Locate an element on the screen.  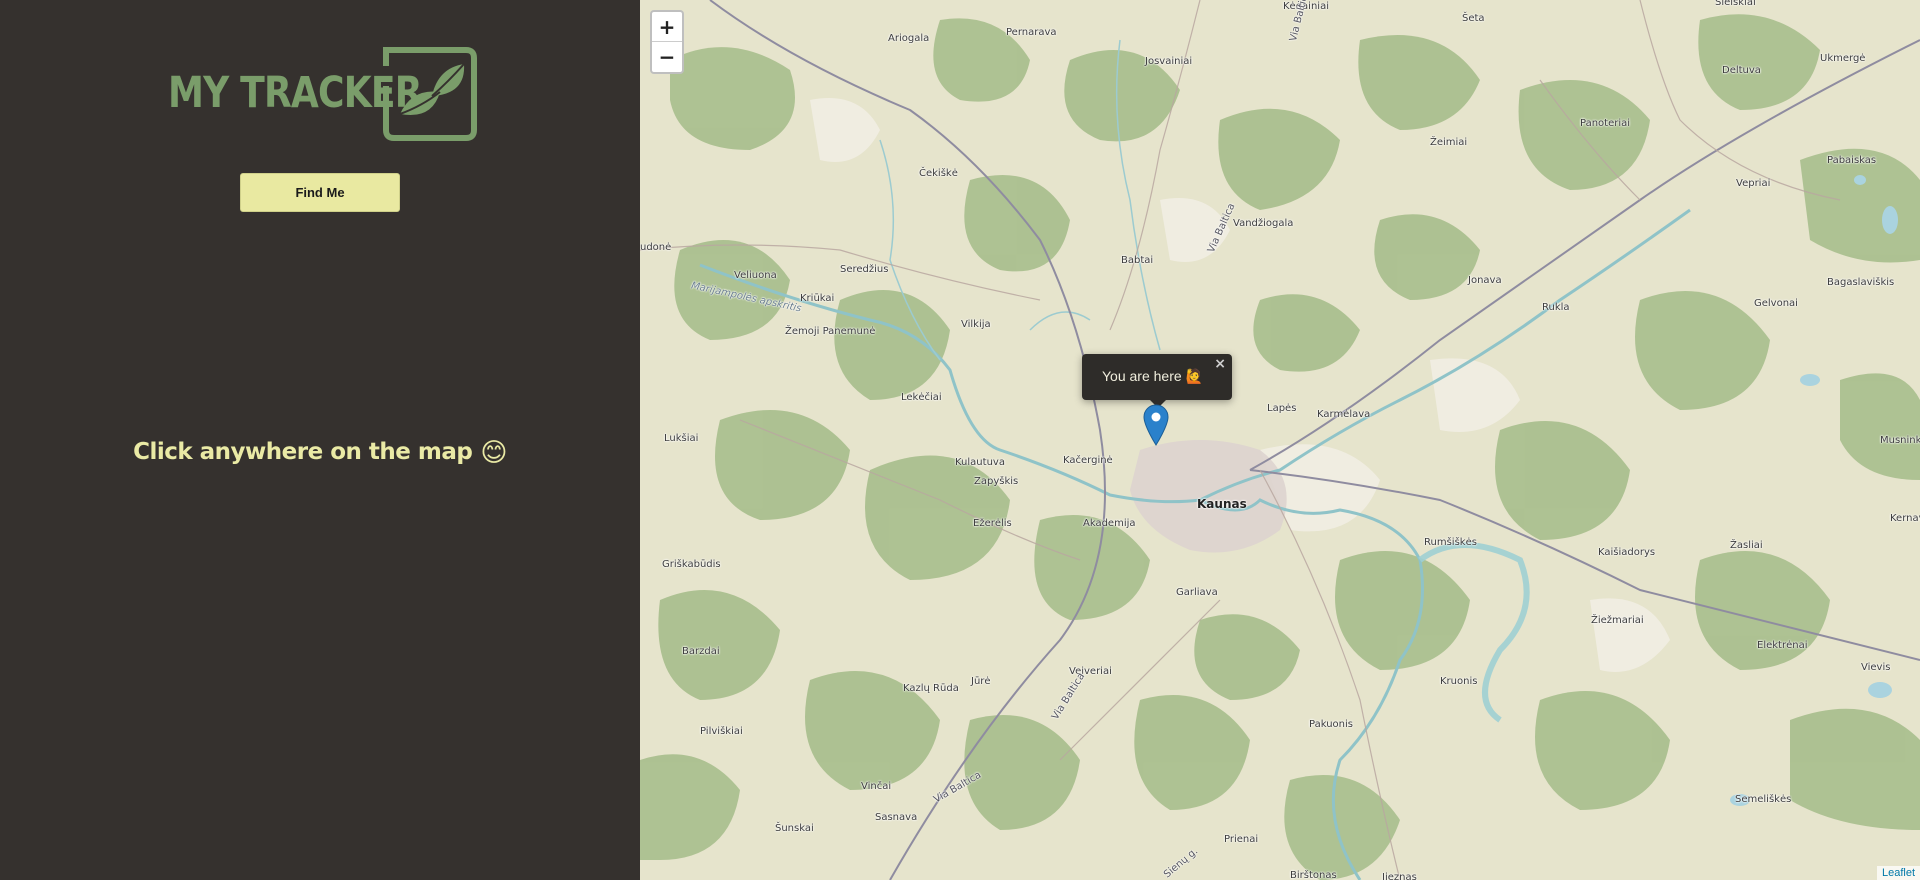
map-label: Karmėlava is located at coordinates (1344, 414).